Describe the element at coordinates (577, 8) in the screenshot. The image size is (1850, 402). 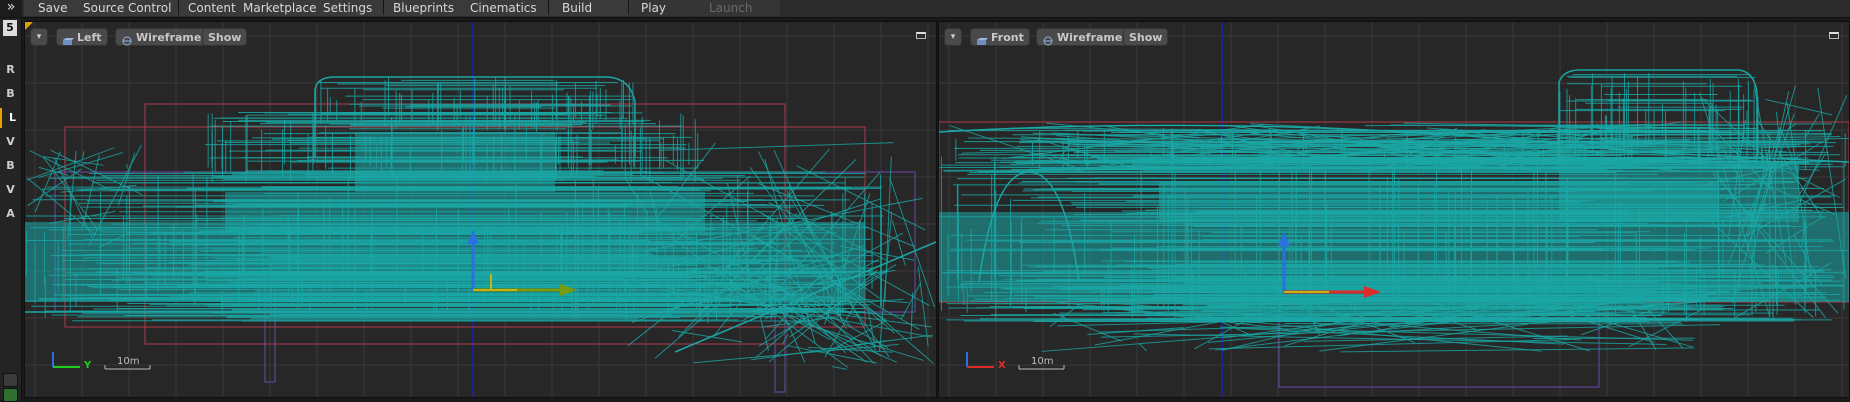
I see `toolbar-build-button: Build` at that location.